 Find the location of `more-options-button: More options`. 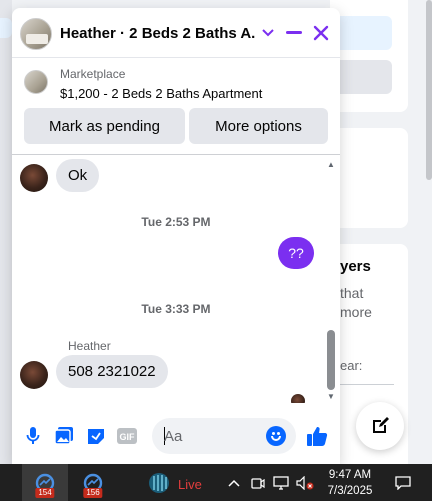

more-options-button: More options is located at coordinates (258, 126).